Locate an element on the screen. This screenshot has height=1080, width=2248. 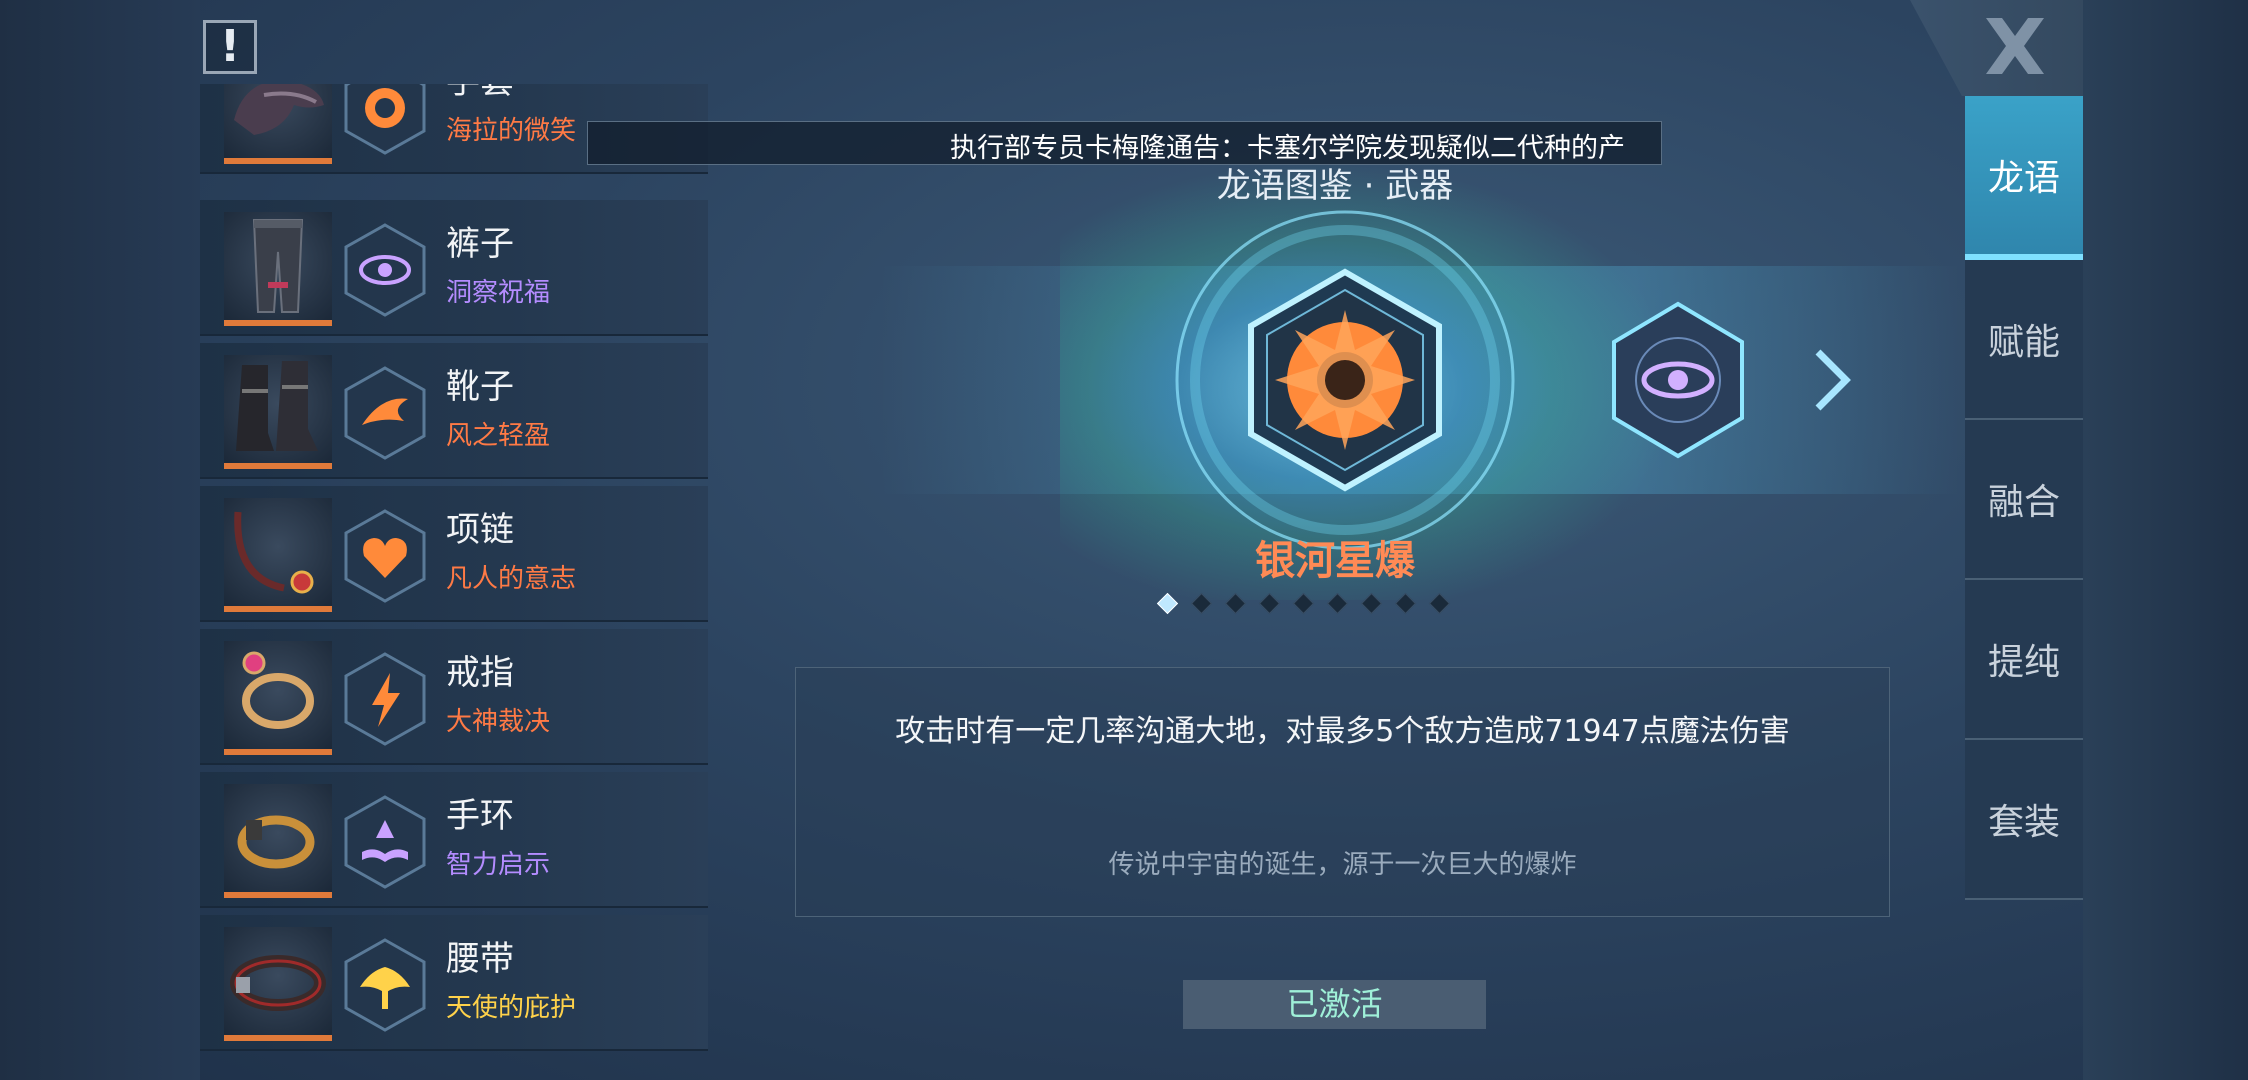
side-tab-bar: 龙语 赋能 融合 提纯 套装 is located at coordinates (2024, 498).